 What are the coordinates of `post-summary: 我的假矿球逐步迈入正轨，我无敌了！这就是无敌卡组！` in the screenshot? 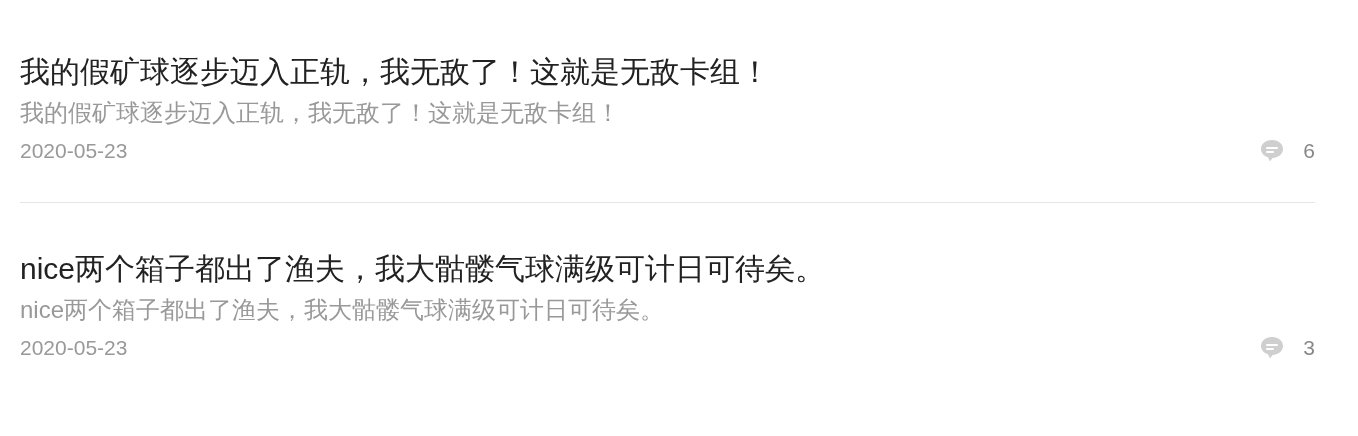 It's located at (320, 113).